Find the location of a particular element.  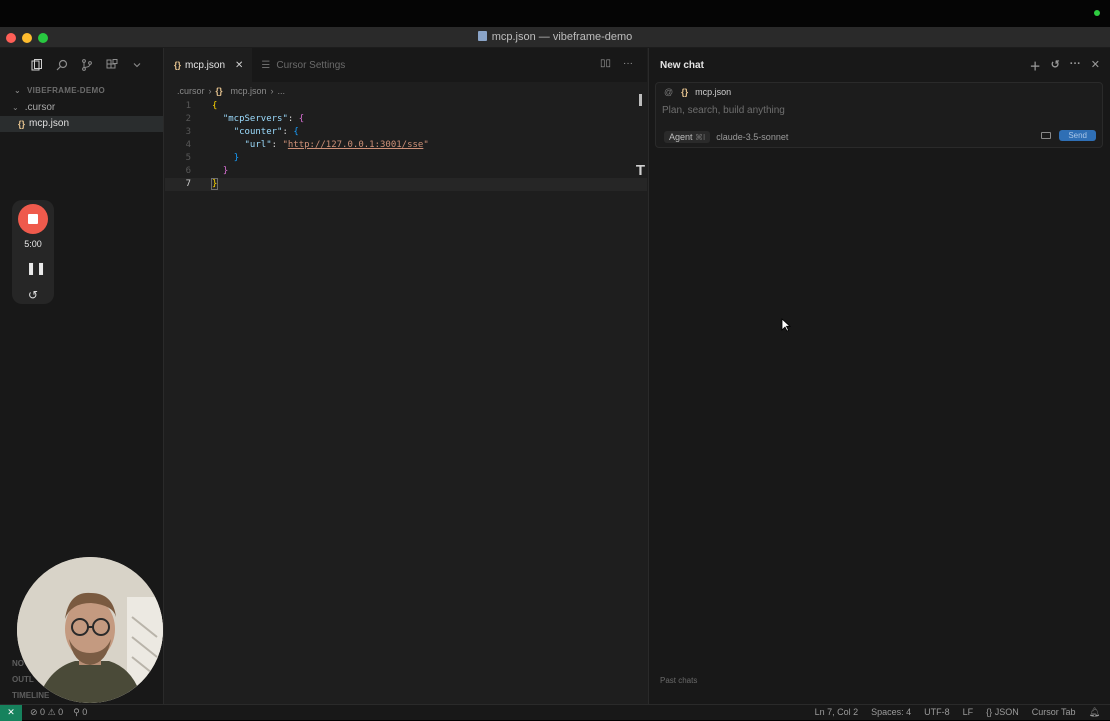

mode-selector: Agent ⌘I is located at coordinates (687, 137).